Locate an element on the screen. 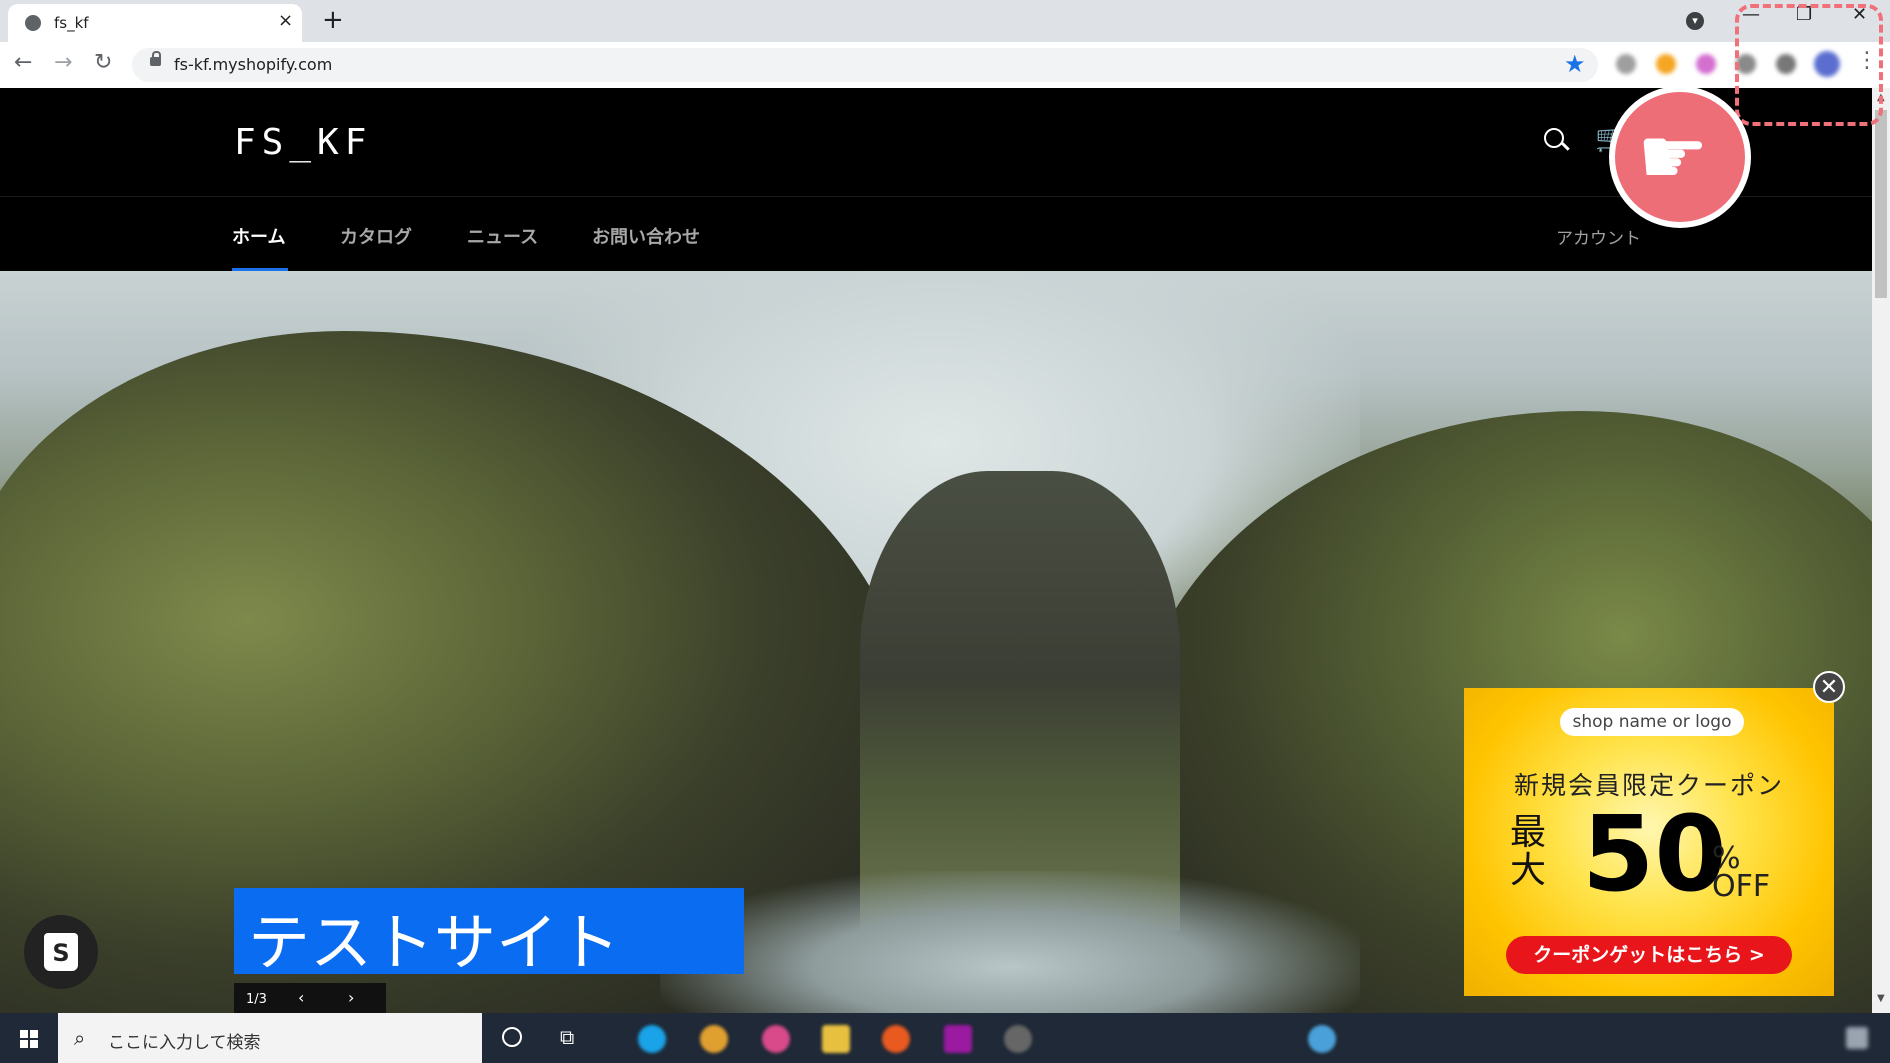 The width and height of the screenshot is (1890, 1063). tab-title: fs_kf is located at coordinates (71, 23).